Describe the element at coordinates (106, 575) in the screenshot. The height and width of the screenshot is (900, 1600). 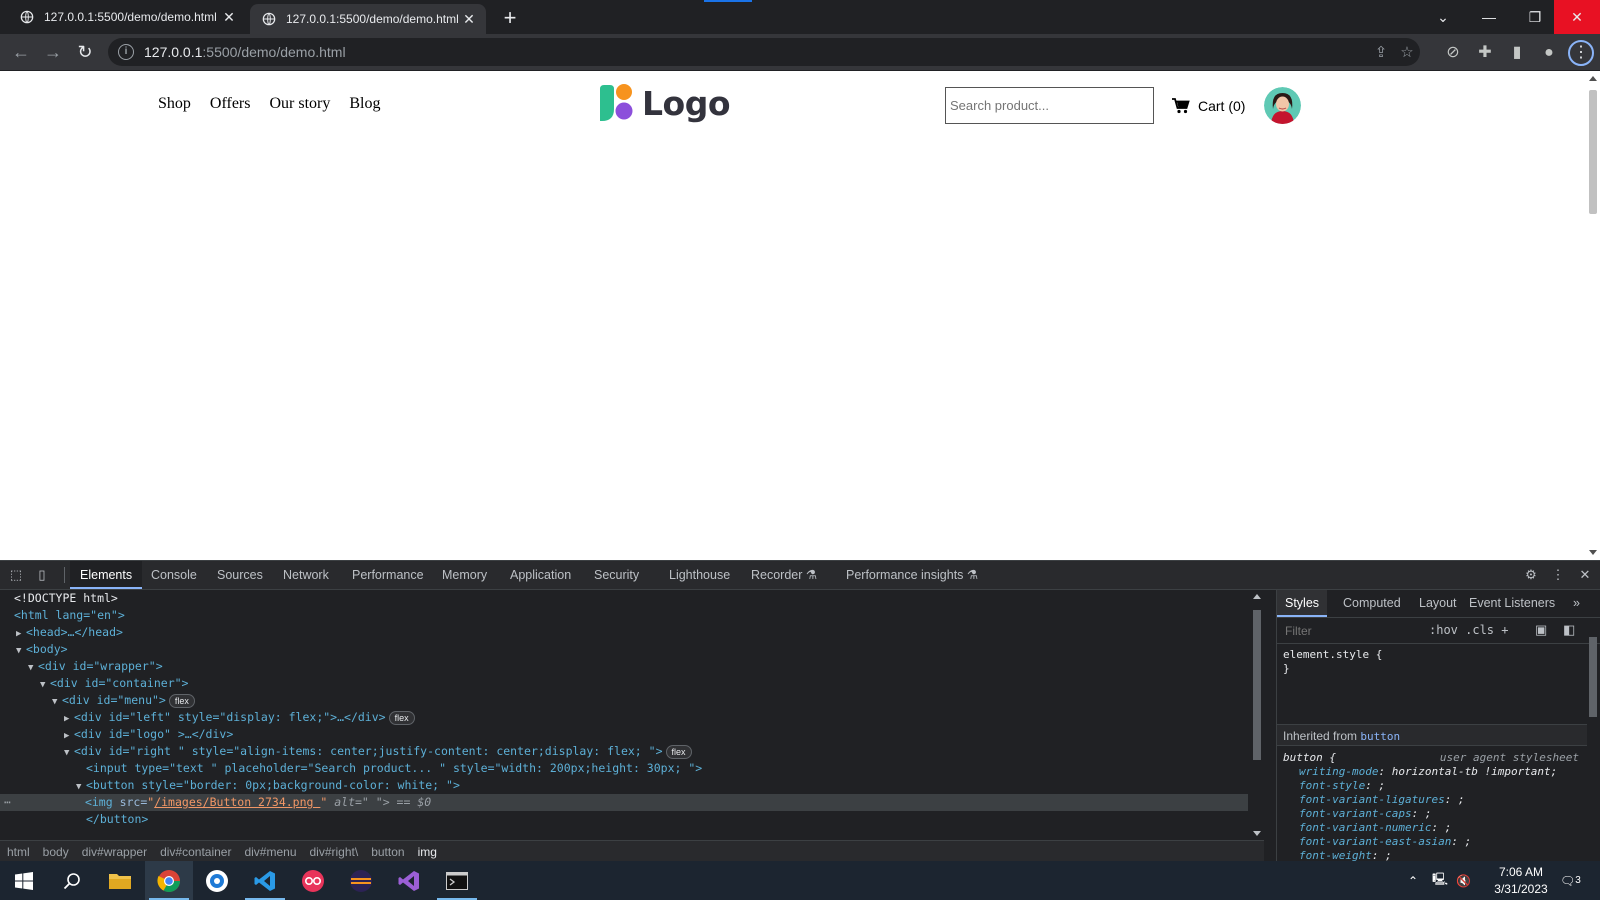
I see `devtools-tab-elements: Elements` at that location.